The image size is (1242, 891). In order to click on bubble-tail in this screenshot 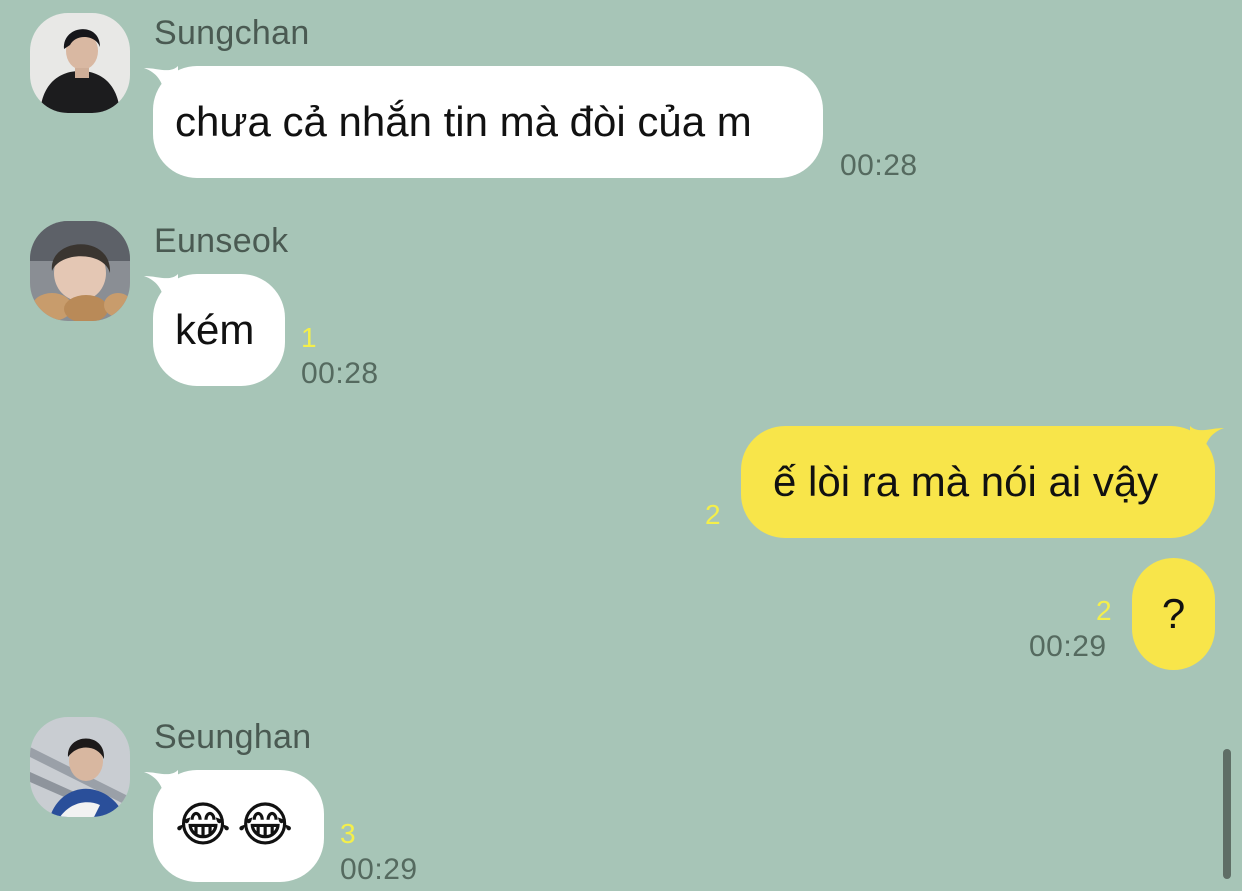, I will do `click(1207, 441)`.